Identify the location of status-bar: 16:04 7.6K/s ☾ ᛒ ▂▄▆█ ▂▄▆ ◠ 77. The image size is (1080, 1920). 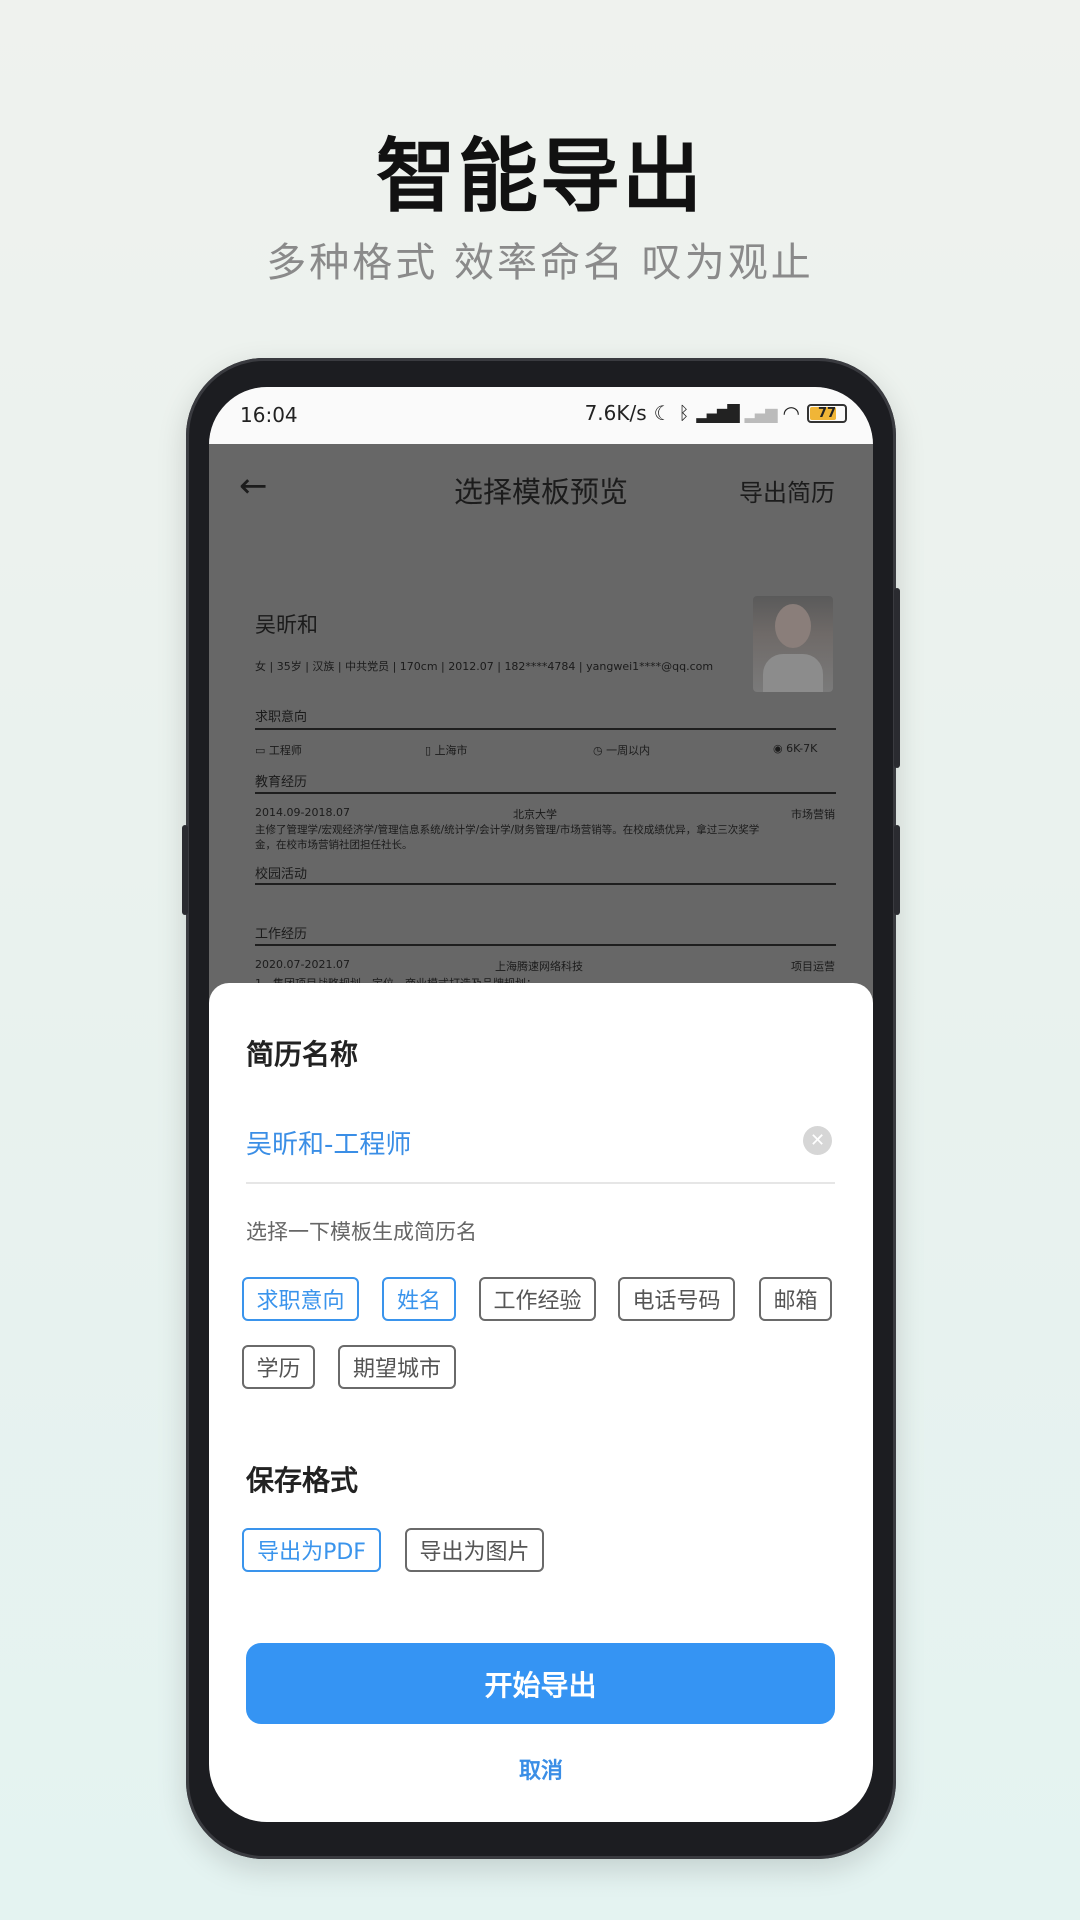
(541, 415).